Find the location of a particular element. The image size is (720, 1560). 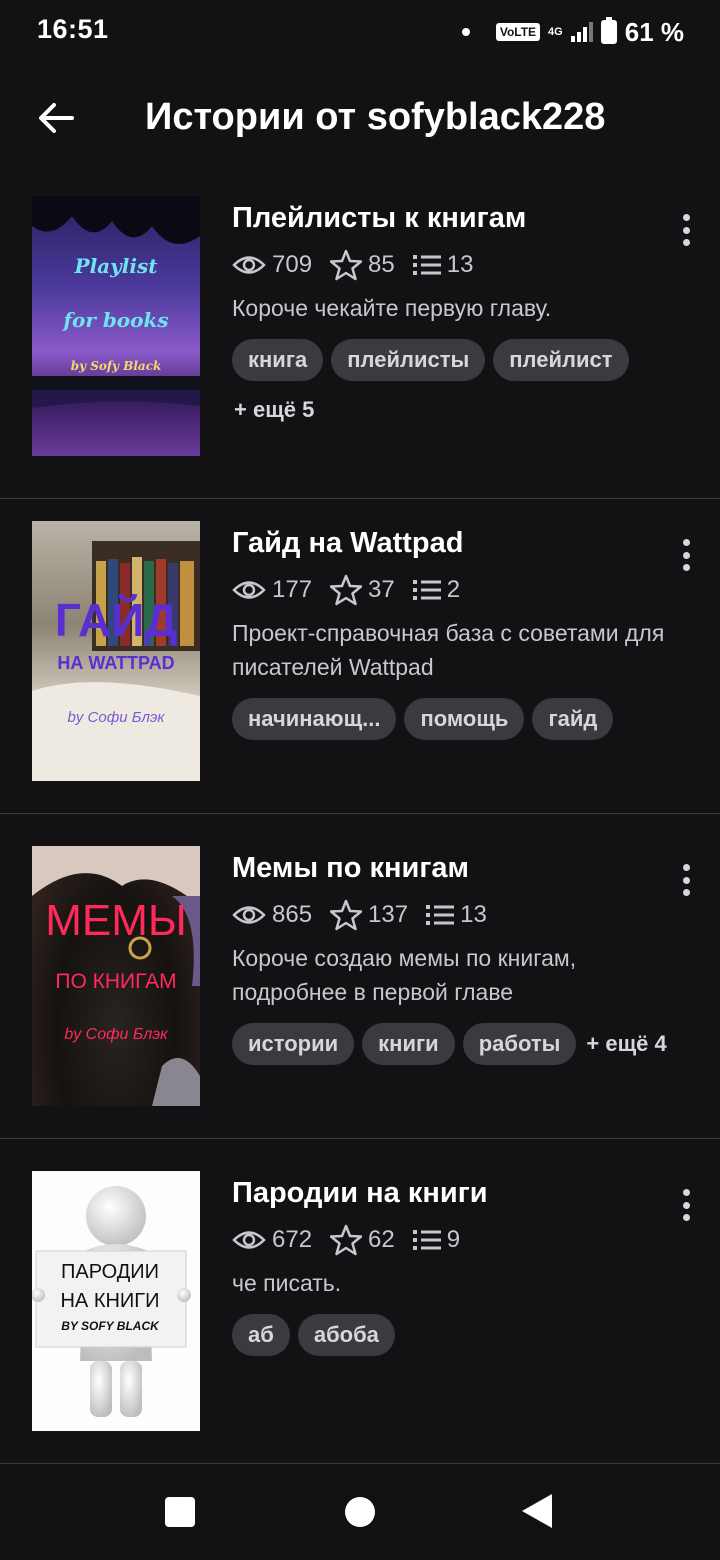

home-circle-icon is located at coordinates (360, 1512).